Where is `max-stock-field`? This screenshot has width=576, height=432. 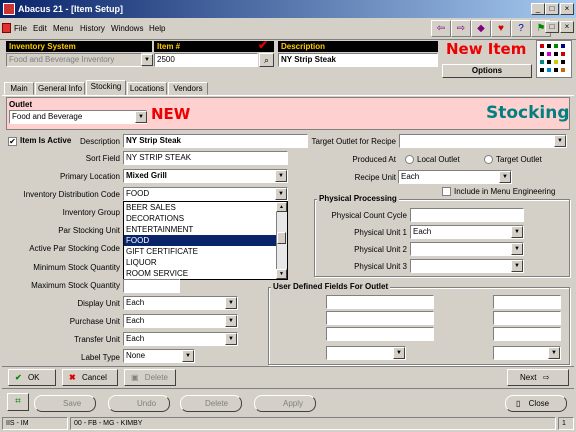
max-stock-field is located at coordinates (151, 286).